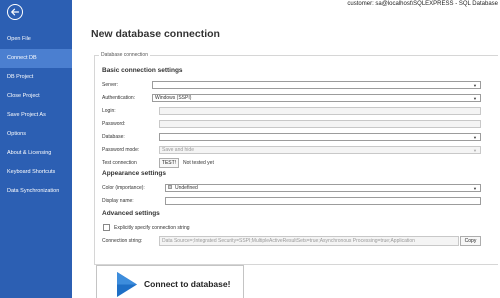 The image size is (500, 298). Describe the element at coordinates (106, 227) in the screenshot. I see `explicit-connection-string-checkbox` at that location.